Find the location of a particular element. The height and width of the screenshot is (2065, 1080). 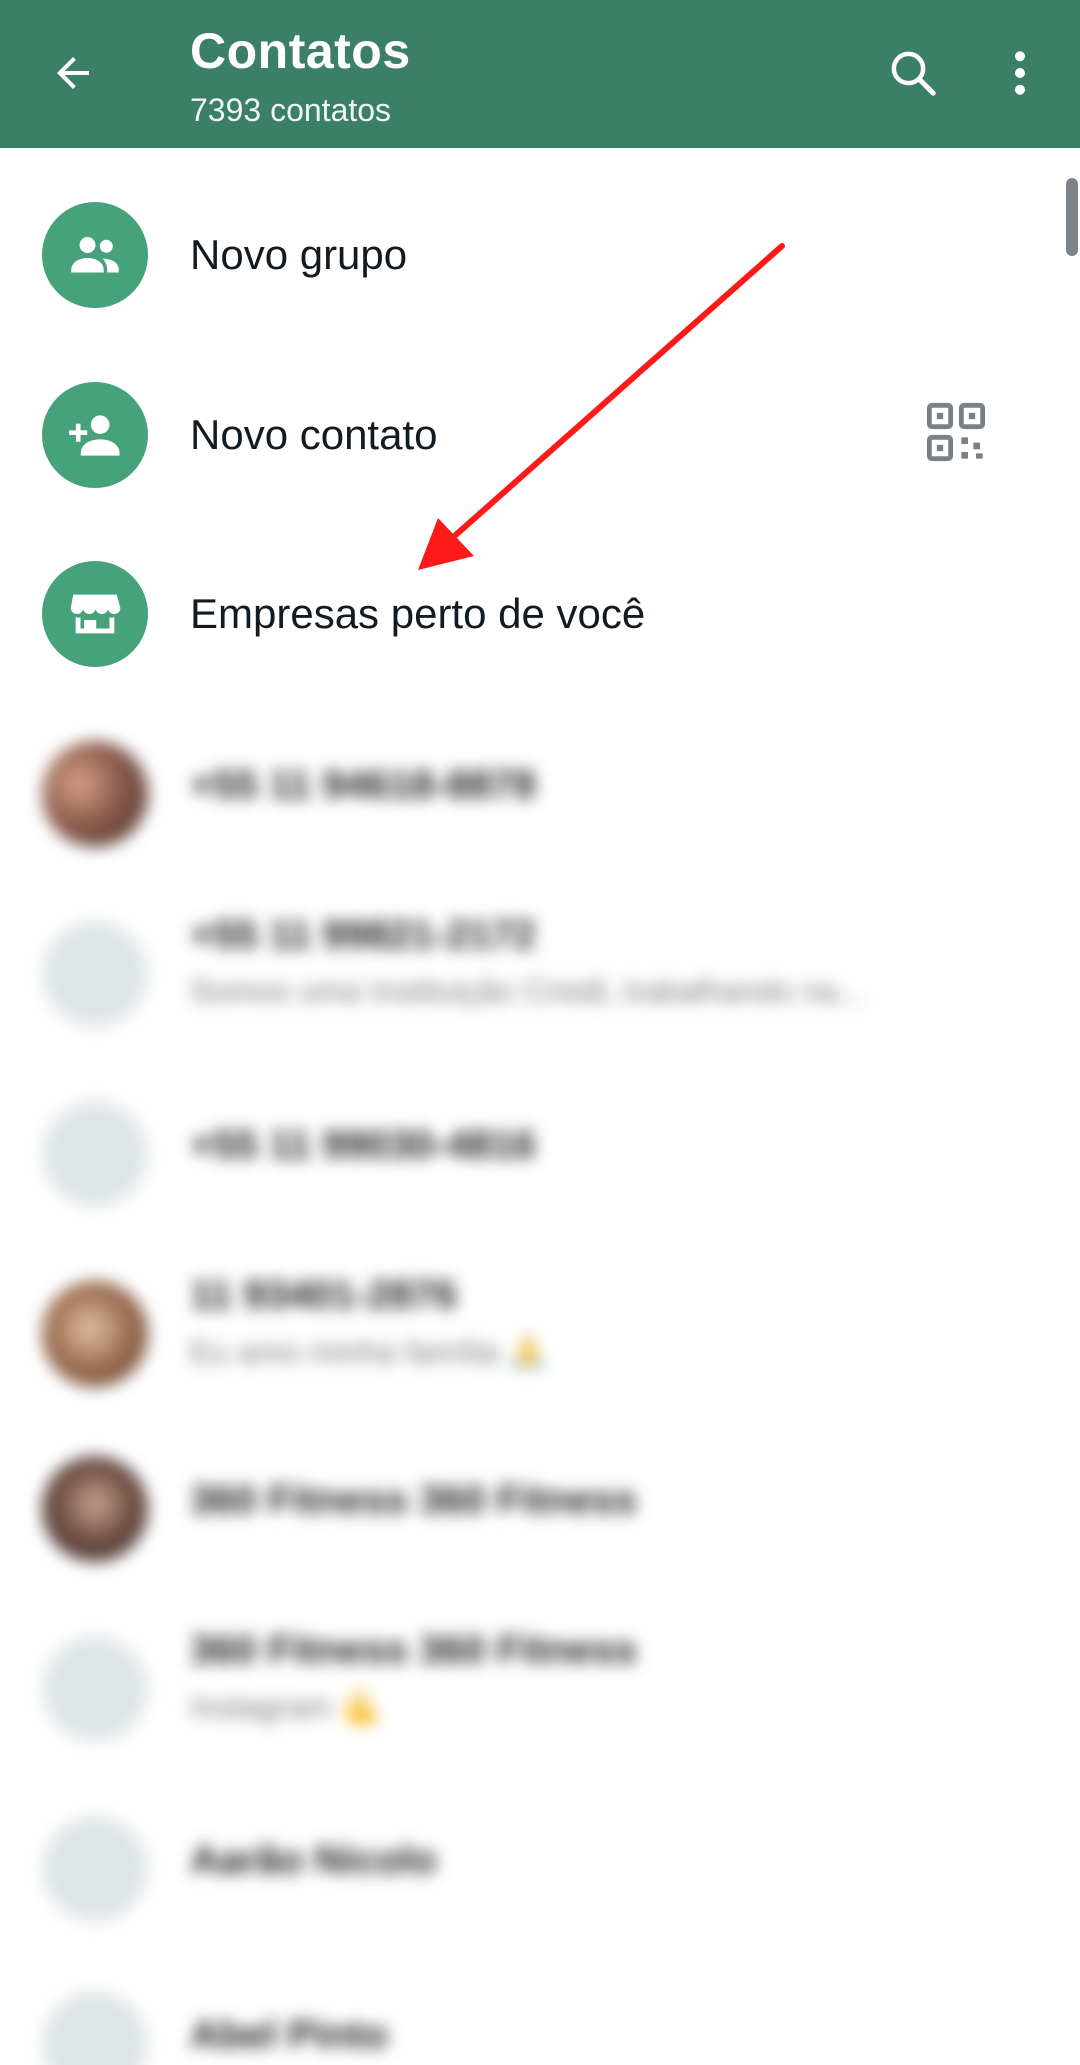

app-bar: Contatos 7393 contatos is located at coordinates (540, 74).